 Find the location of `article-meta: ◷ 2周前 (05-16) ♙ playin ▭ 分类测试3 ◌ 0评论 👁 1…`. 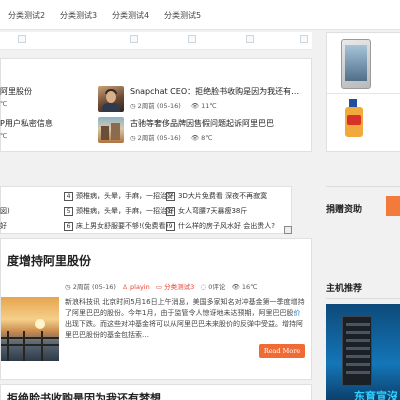

article-meta: ◷ 2周前 (05-16) ♙ playin ▭ 分类测试3 ◌ 0评论 👁 1… is located at coordinates (161, 286).